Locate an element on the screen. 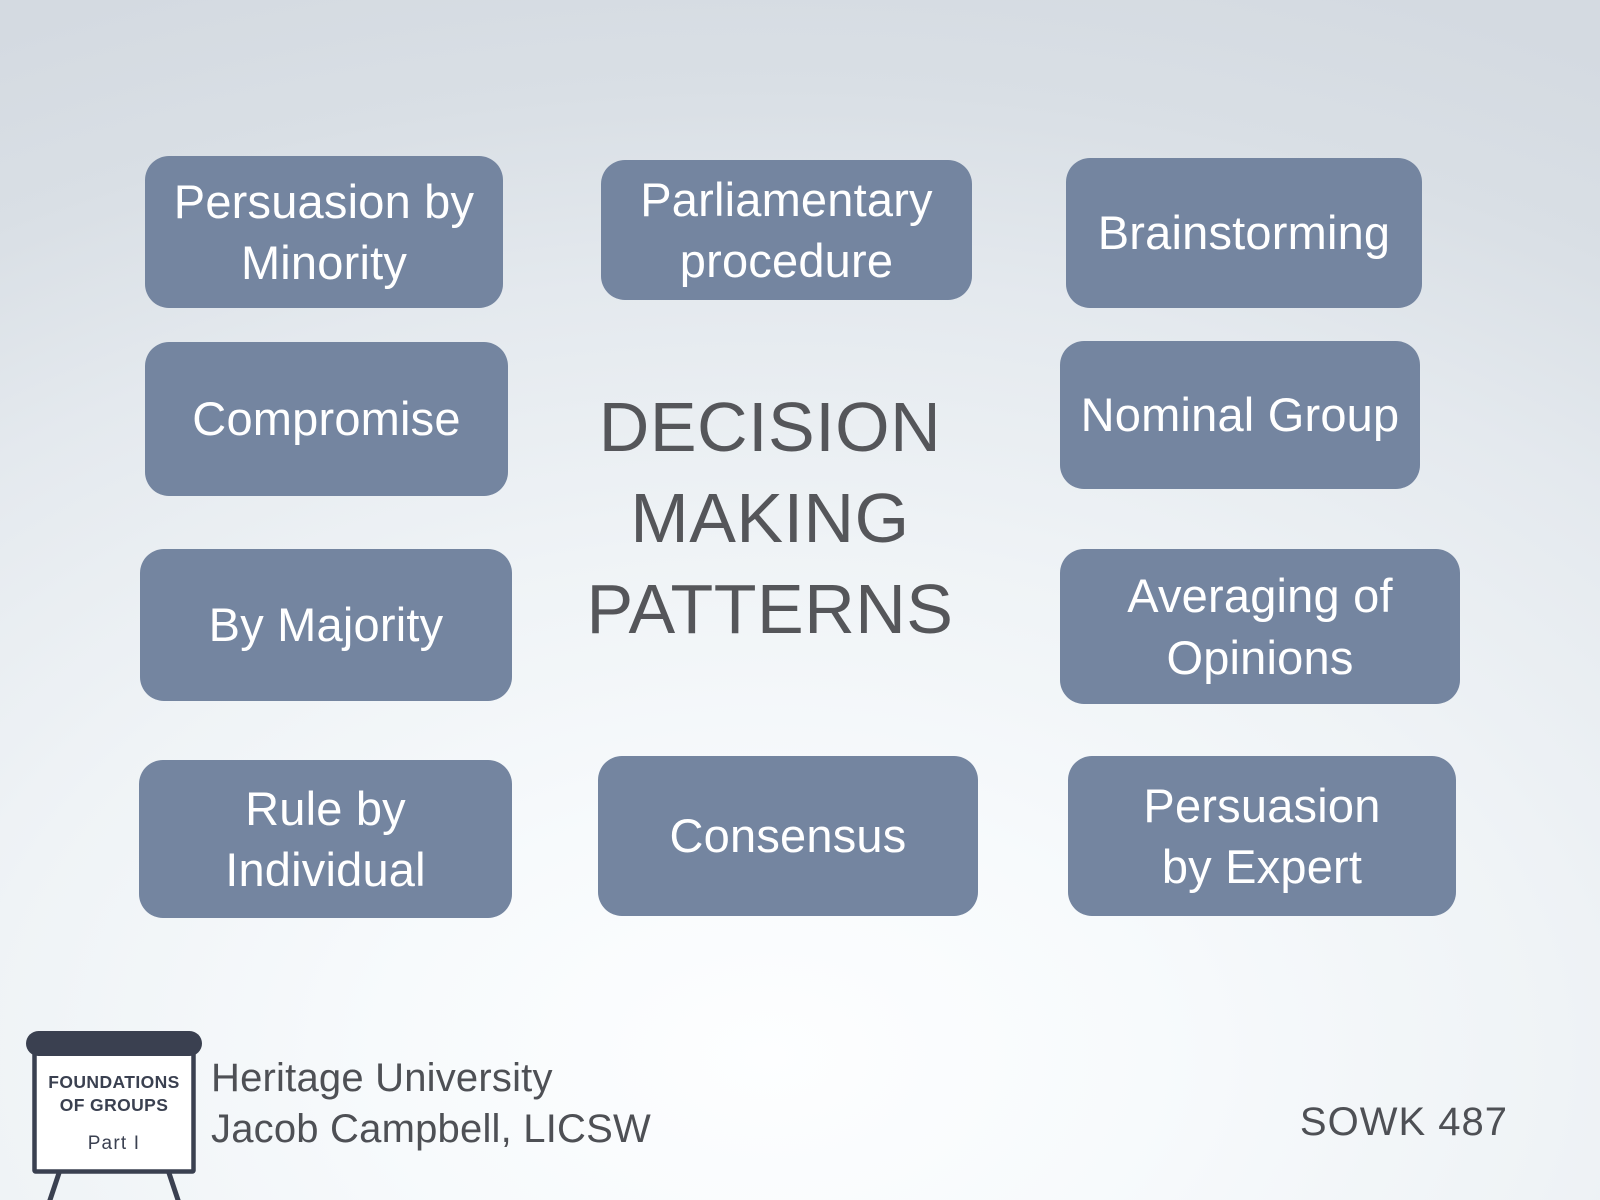 The image size is (1600, 1200). flipchart-top-bar-icon is located at coordinates (114, 1043).